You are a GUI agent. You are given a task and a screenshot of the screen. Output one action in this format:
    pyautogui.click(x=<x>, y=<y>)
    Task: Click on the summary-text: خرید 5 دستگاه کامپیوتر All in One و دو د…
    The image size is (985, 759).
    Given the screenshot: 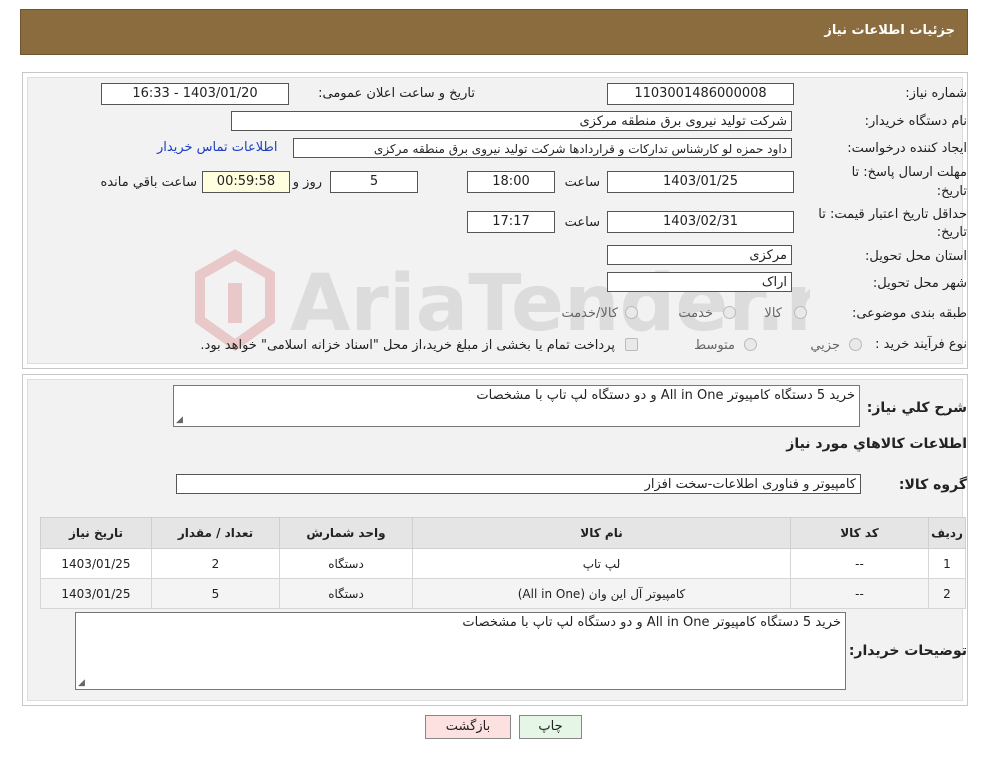 What is the action you would take?
    pyautogui.click(x=665, y=395)
    